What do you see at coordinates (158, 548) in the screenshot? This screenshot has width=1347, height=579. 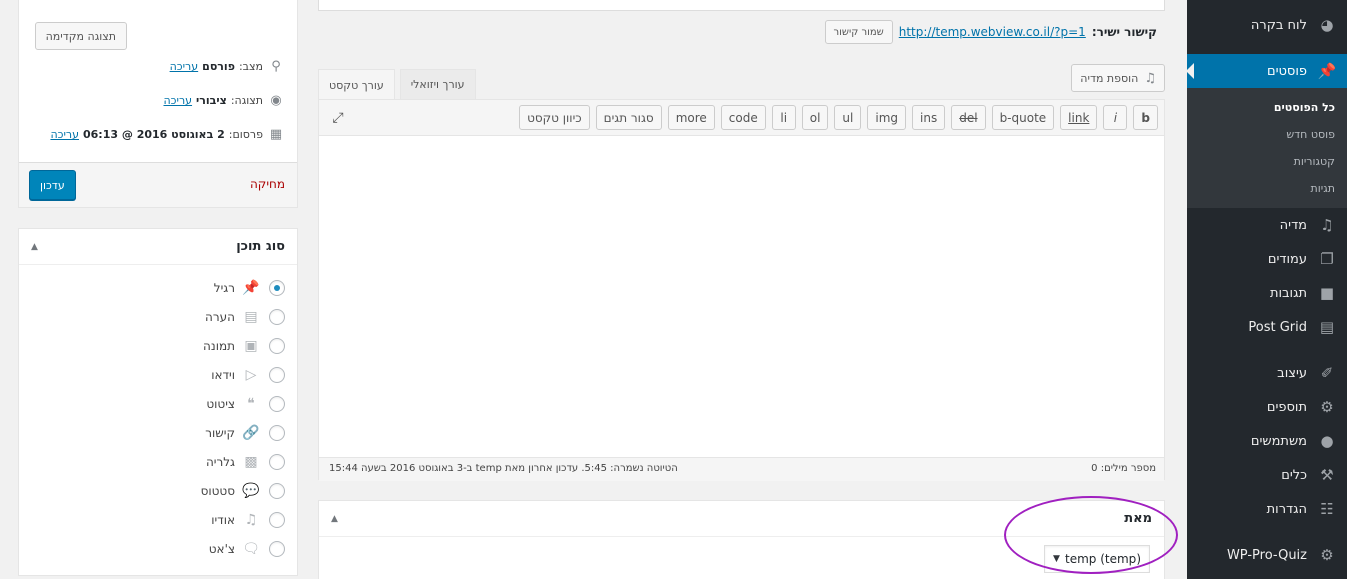 I see `format-item-chat: 🗨 צ'אט` at bounding box center [158, 548].